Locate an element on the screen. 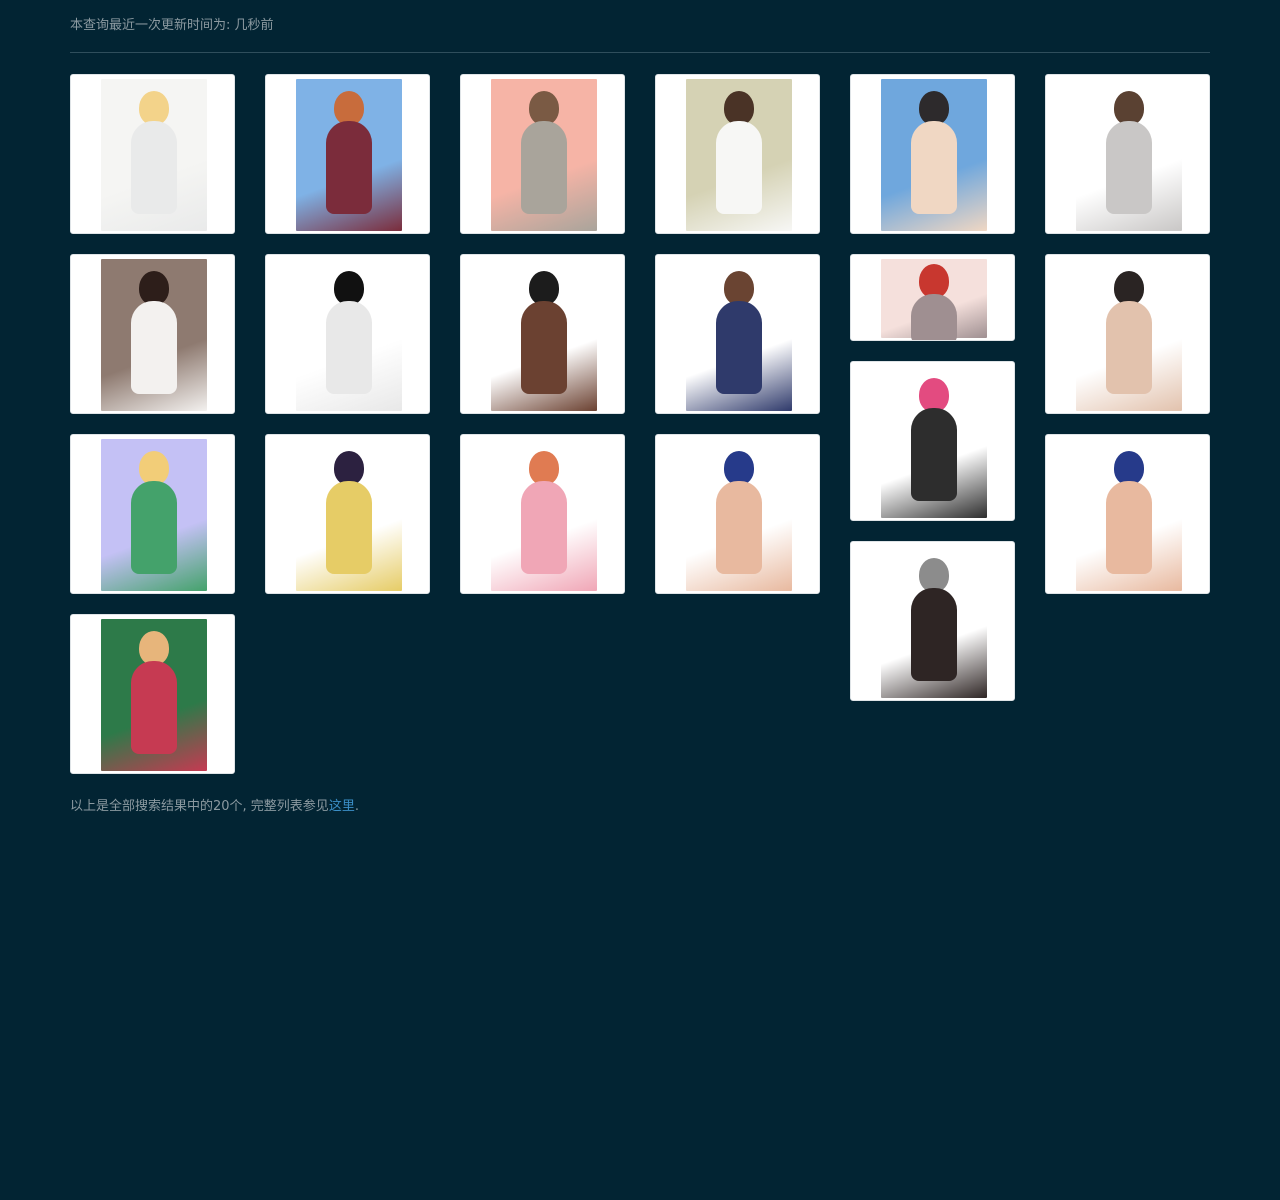 This screenshot has height=1200, width=1280. last-updated-text: 本查询最近一次更新时间为: 几秒前 is located at coordinates (172, 25).